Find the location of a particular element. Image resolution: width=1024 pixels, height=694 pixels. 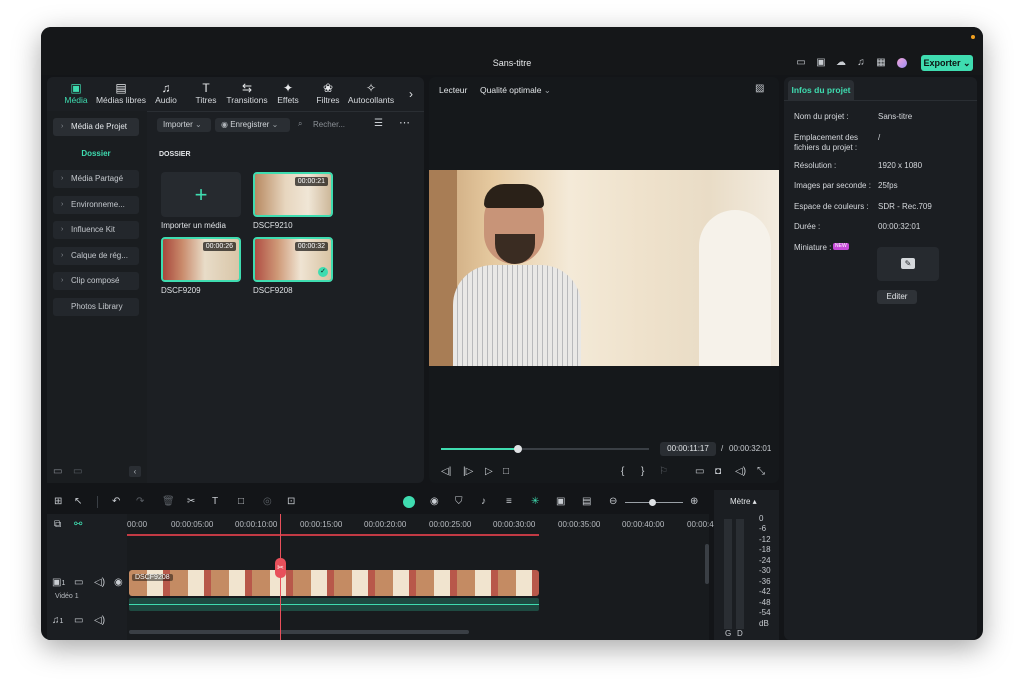

chevron-right-icon: › is located at coordinates (411, 94).